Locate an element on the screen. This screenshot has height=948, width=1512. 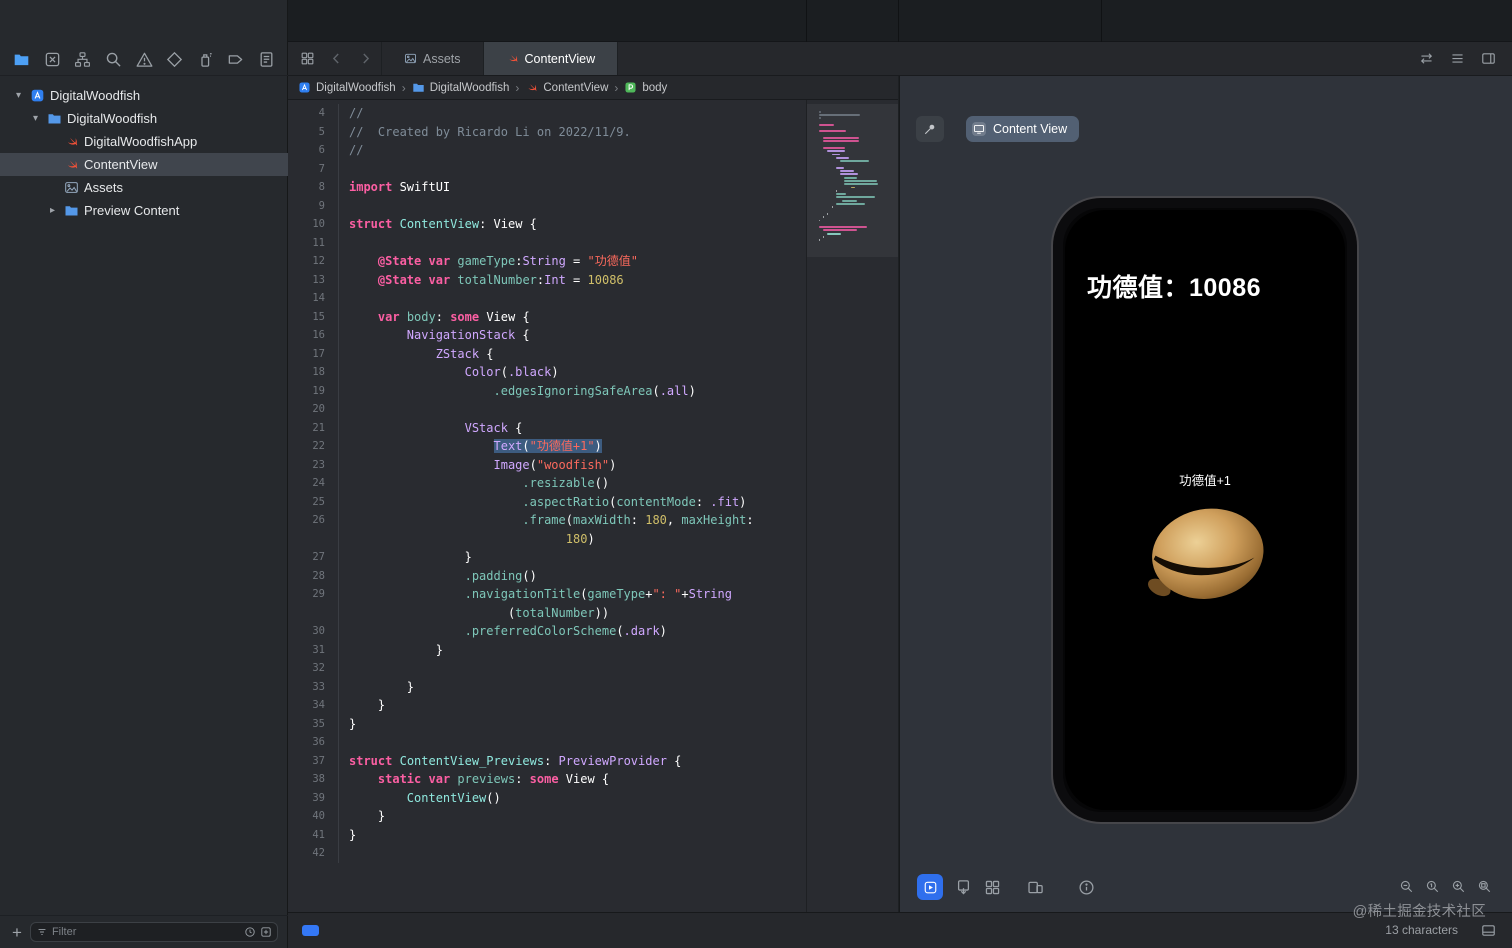
code-token: Image is located at coordinates (511, 464).